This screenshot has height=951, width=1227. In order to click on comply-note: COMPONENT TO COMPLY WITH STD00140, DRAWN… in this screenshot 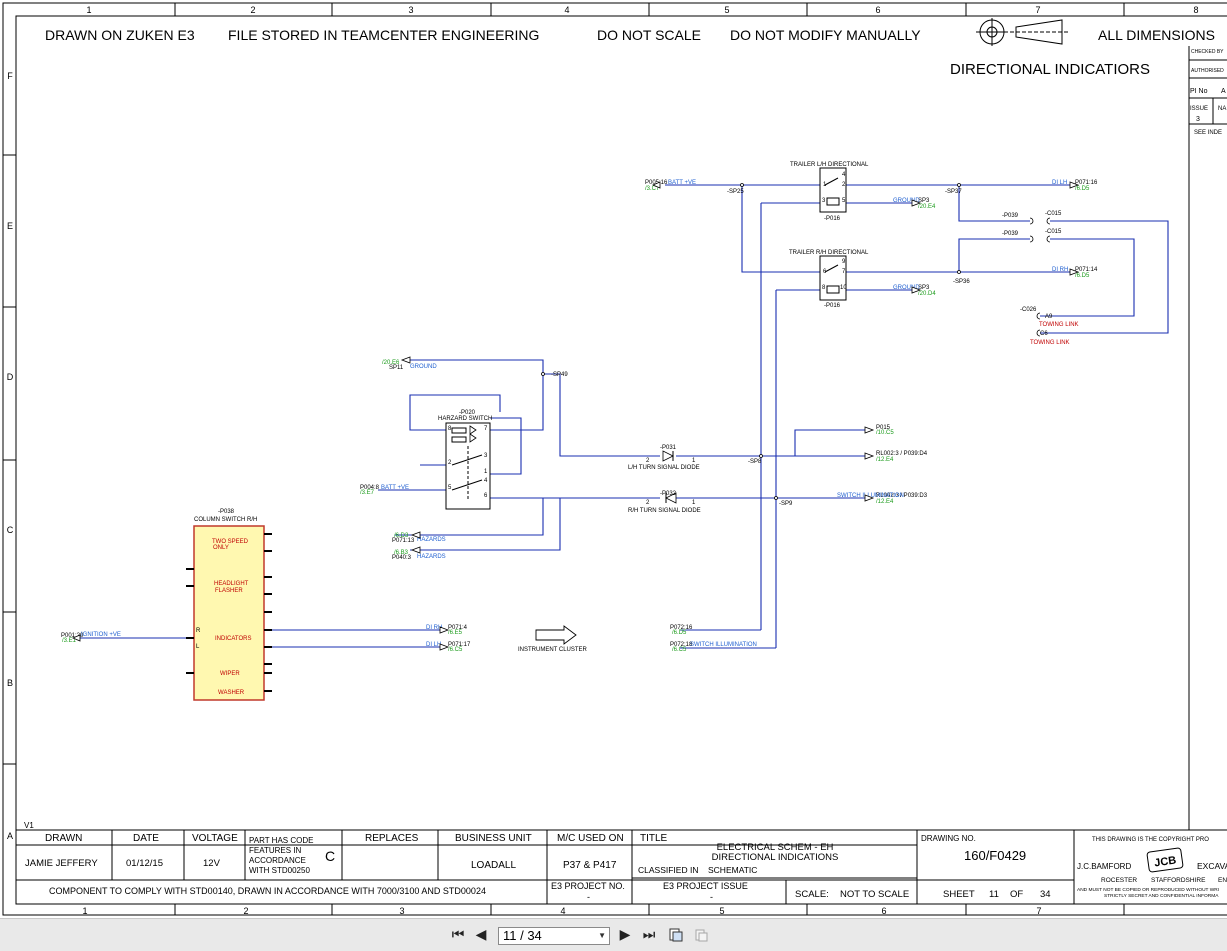, I will do `click(267, 891)`.